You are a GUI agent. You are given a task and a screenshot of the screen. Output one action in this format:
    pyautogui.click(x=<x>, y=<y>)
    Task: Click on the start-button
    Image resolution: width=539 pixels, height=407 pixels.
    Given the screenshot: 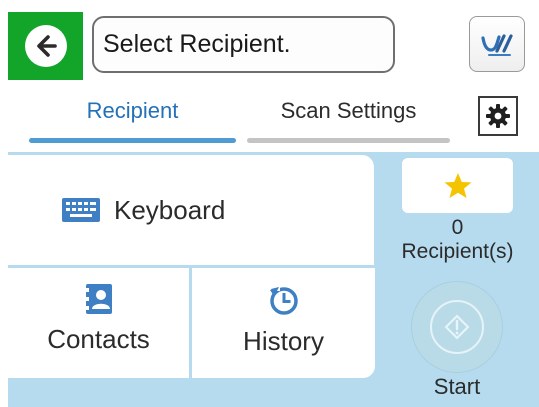 What is the action you would take?
    pyautogui.click(x=457, y=327)
    